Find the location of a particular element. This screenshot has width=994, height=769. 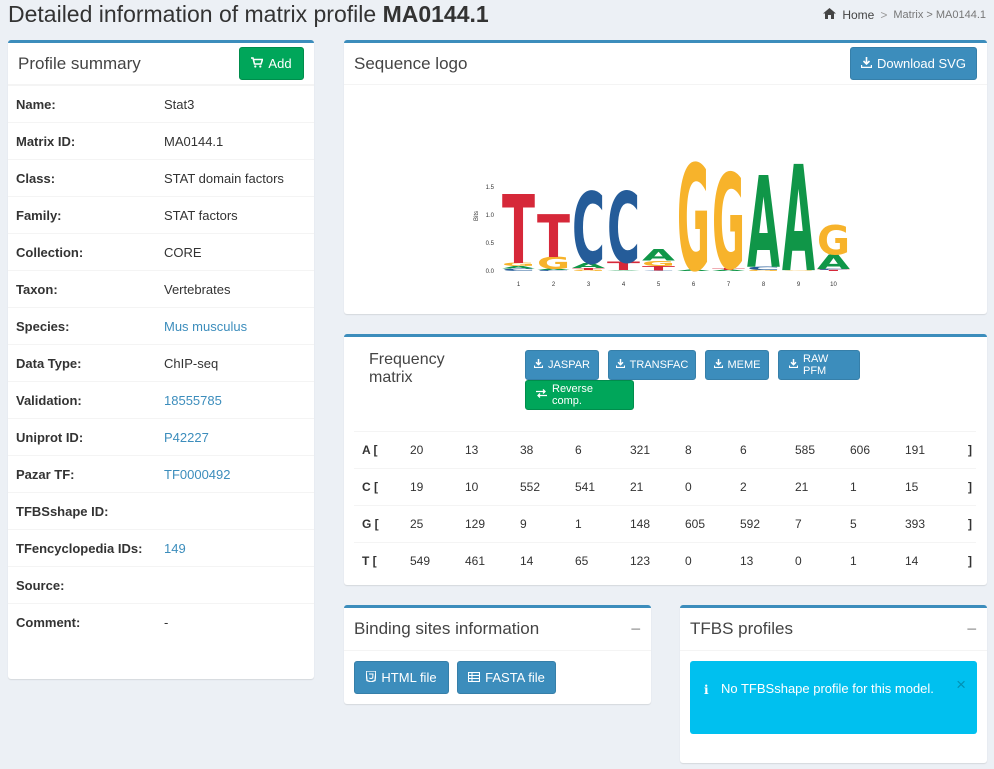

matrix-cell: 552 is located at coordinates (547, 487).